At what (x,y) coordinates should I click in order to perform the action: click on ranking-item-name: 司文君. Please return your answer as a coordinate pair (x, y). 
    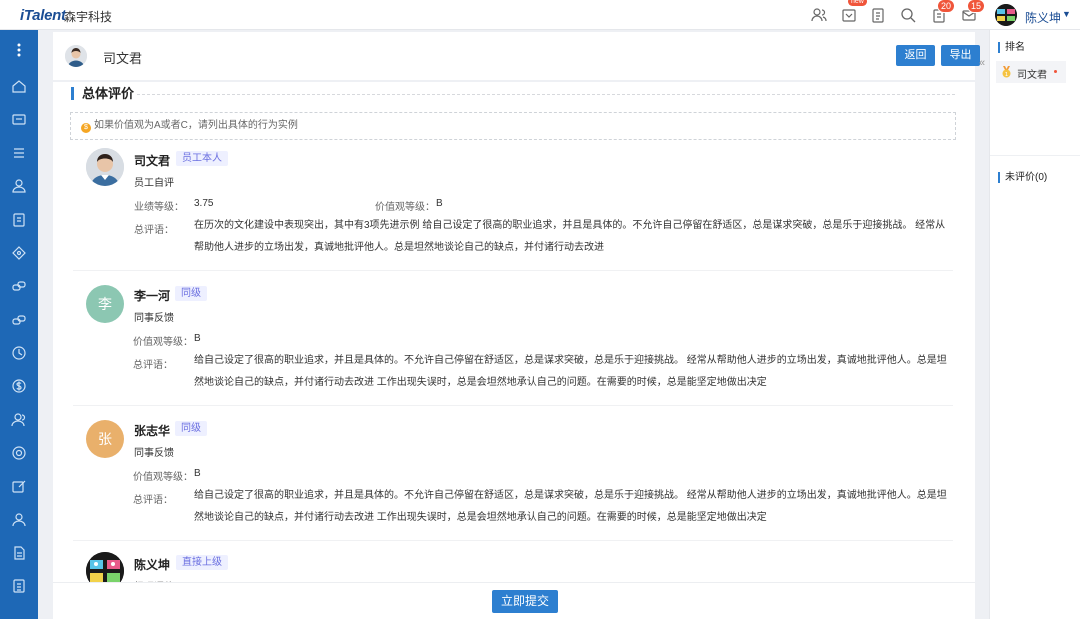
    Looking at the image, I should click on (1032, 75).